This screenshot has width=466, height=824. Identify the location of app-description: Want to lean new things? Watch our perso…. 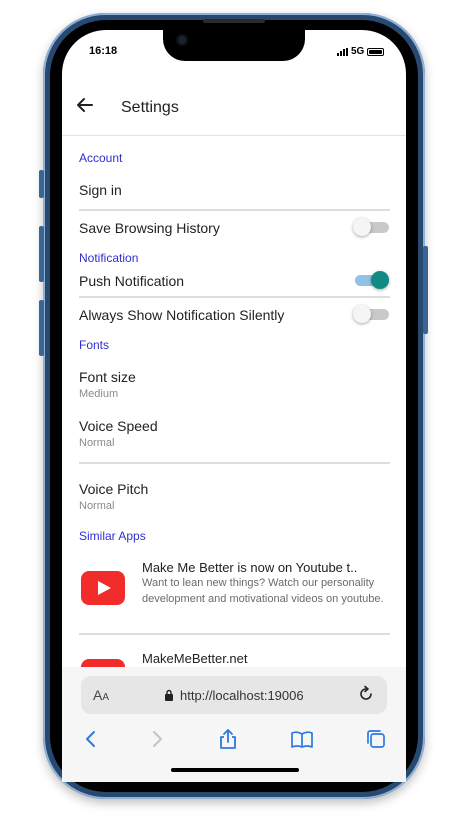
(263, 591).